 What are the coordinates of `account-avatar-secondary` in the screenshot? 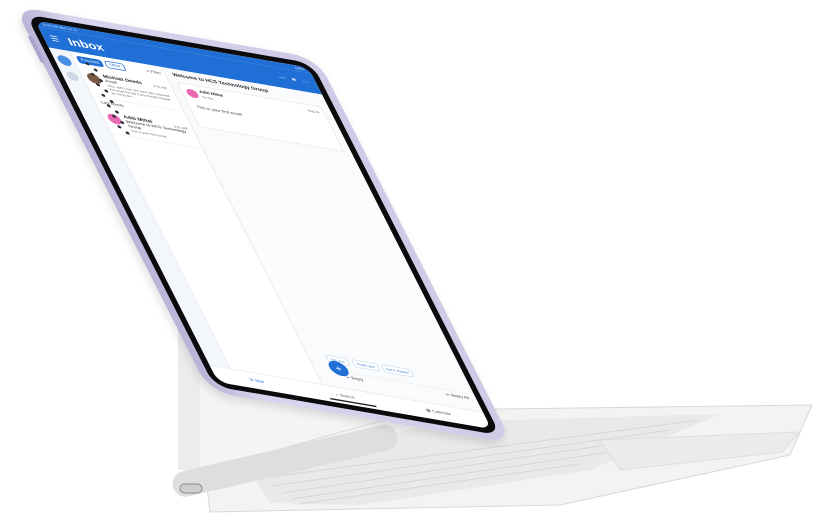 It's located at (72, 76).